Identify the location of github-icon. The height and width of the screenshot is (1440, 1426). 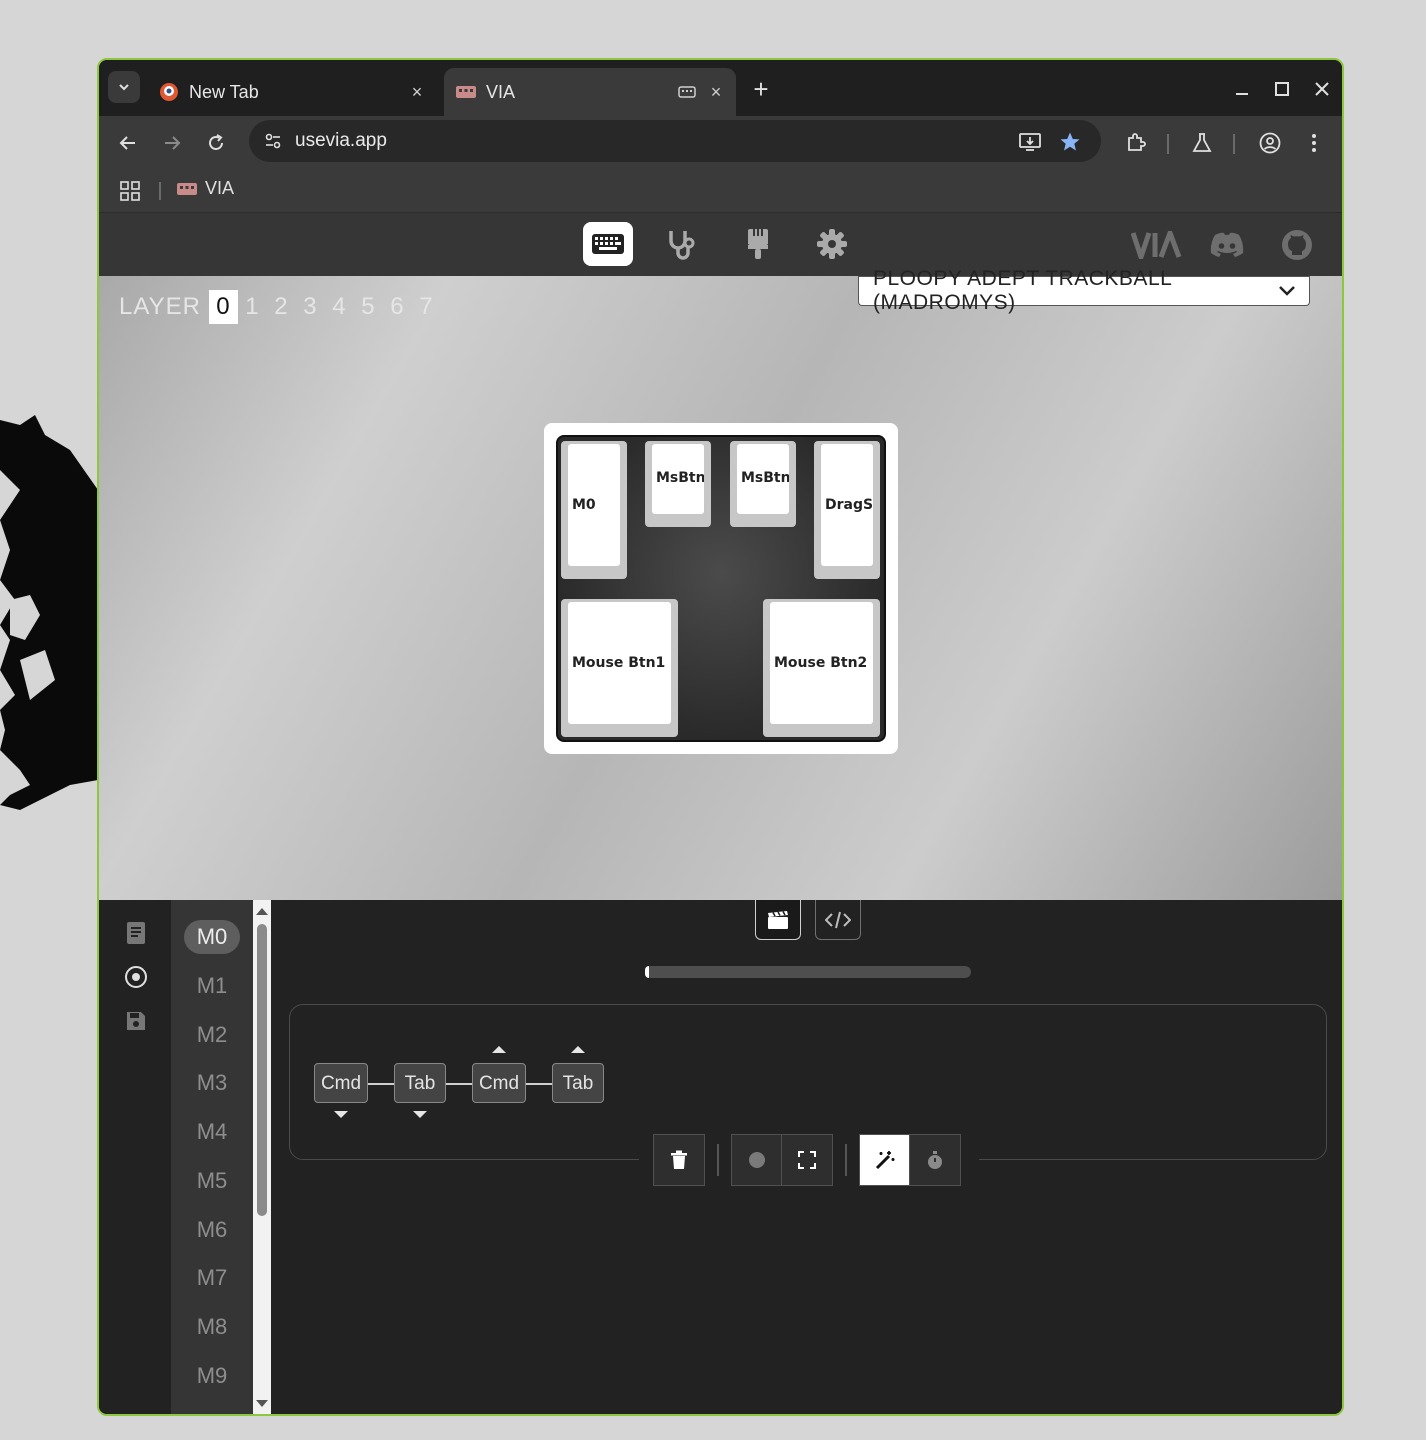
(1297, 245).